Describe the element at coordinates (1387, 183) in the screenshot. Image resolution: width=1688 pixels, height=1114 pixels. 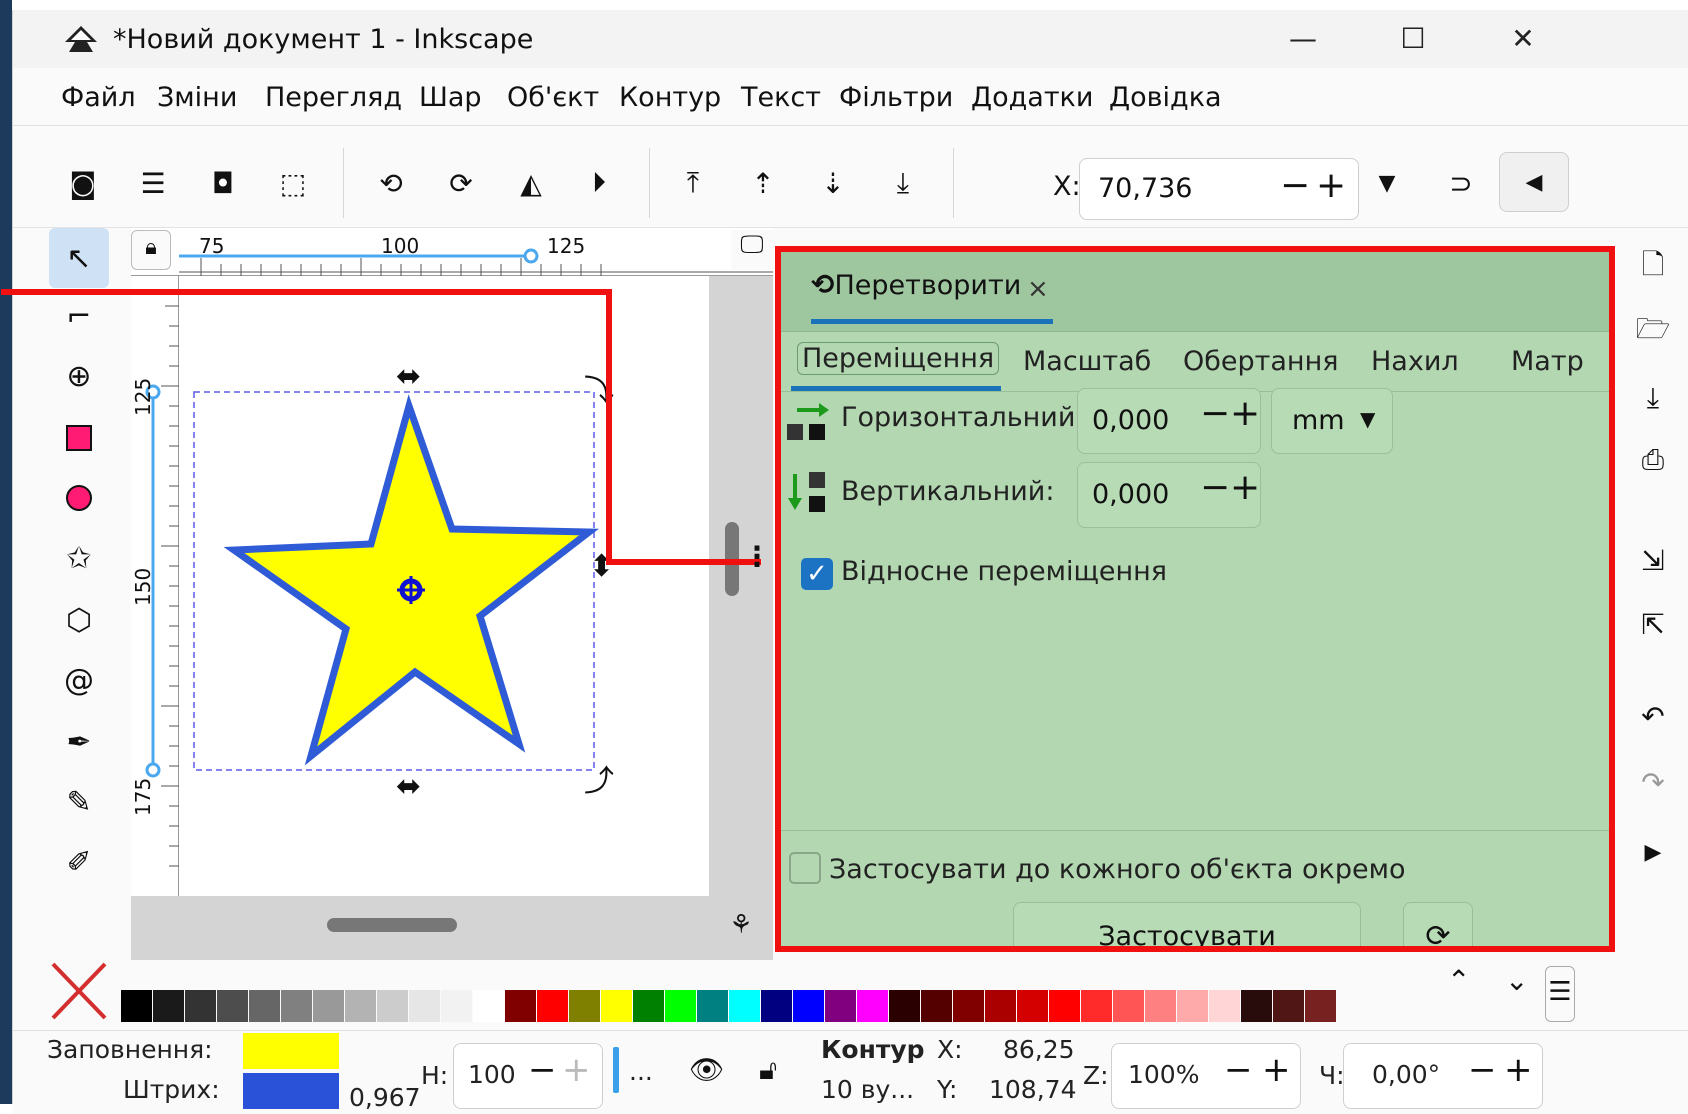
I see `overflow-dropdown-icon: ▼` at that location.